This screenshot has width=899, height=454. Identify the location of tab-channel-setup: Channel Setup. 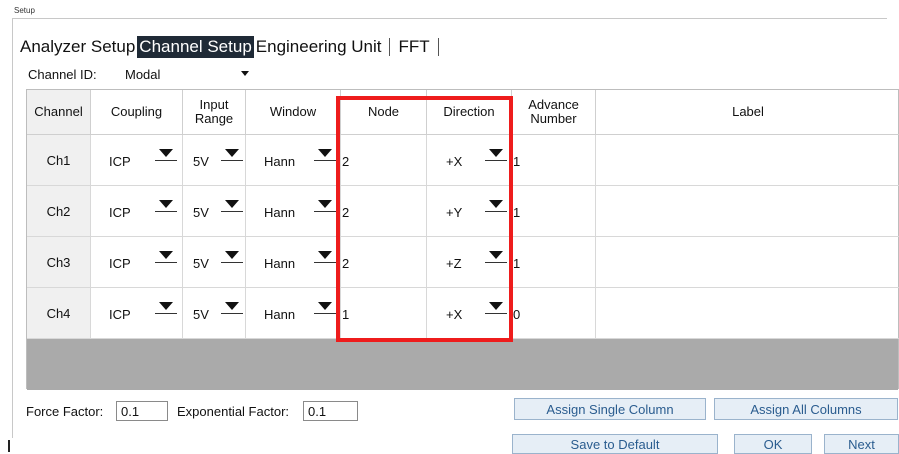
(195, 47).